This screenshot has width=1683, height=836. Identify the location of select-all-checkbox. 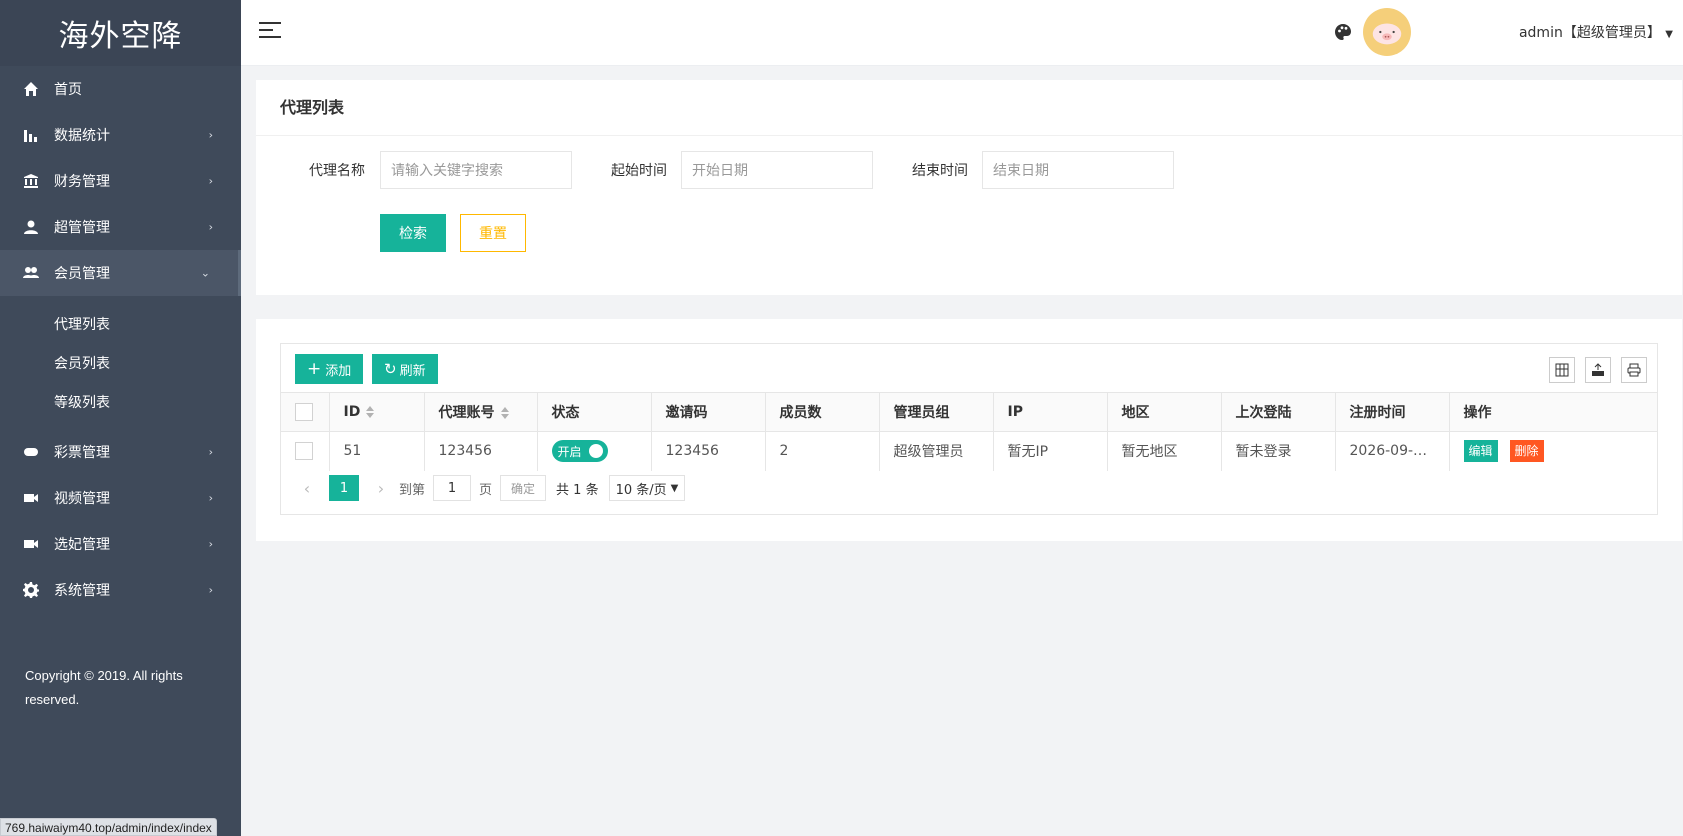
(304, 412).